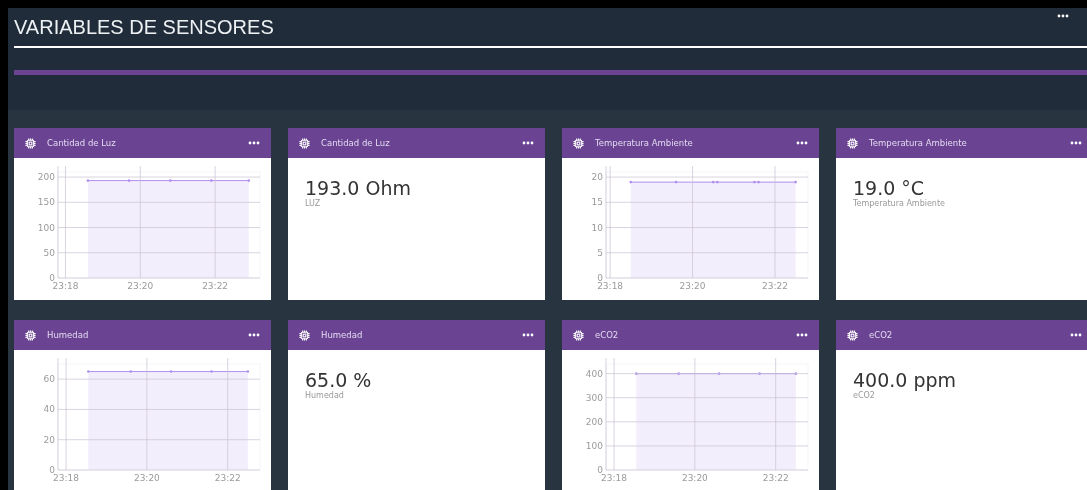  I want to click on y-tick-label: 150, so click(46, 202).